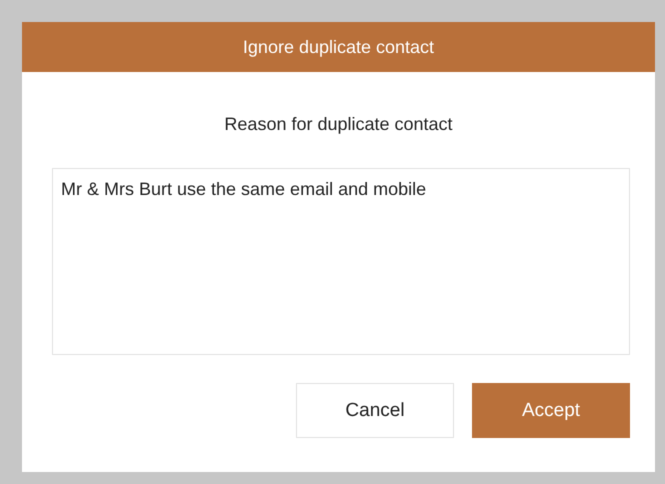 The width and height of the screenshot is (665, 484). Describe the element at coordinates (338, 124) in the screenshot. I see `prompt-text: Reason for duplicate contact` at that location.